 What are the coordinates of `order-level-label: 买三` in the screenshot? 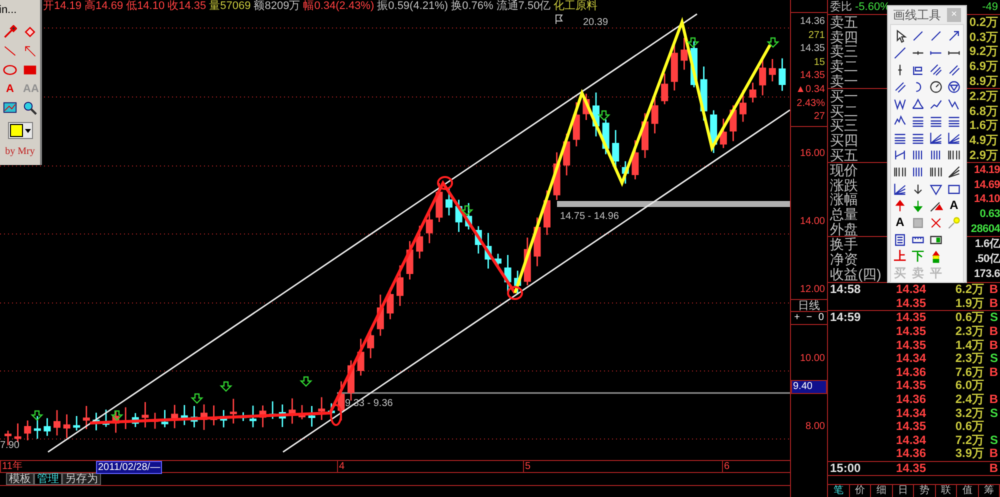 It's located at (844, 125).